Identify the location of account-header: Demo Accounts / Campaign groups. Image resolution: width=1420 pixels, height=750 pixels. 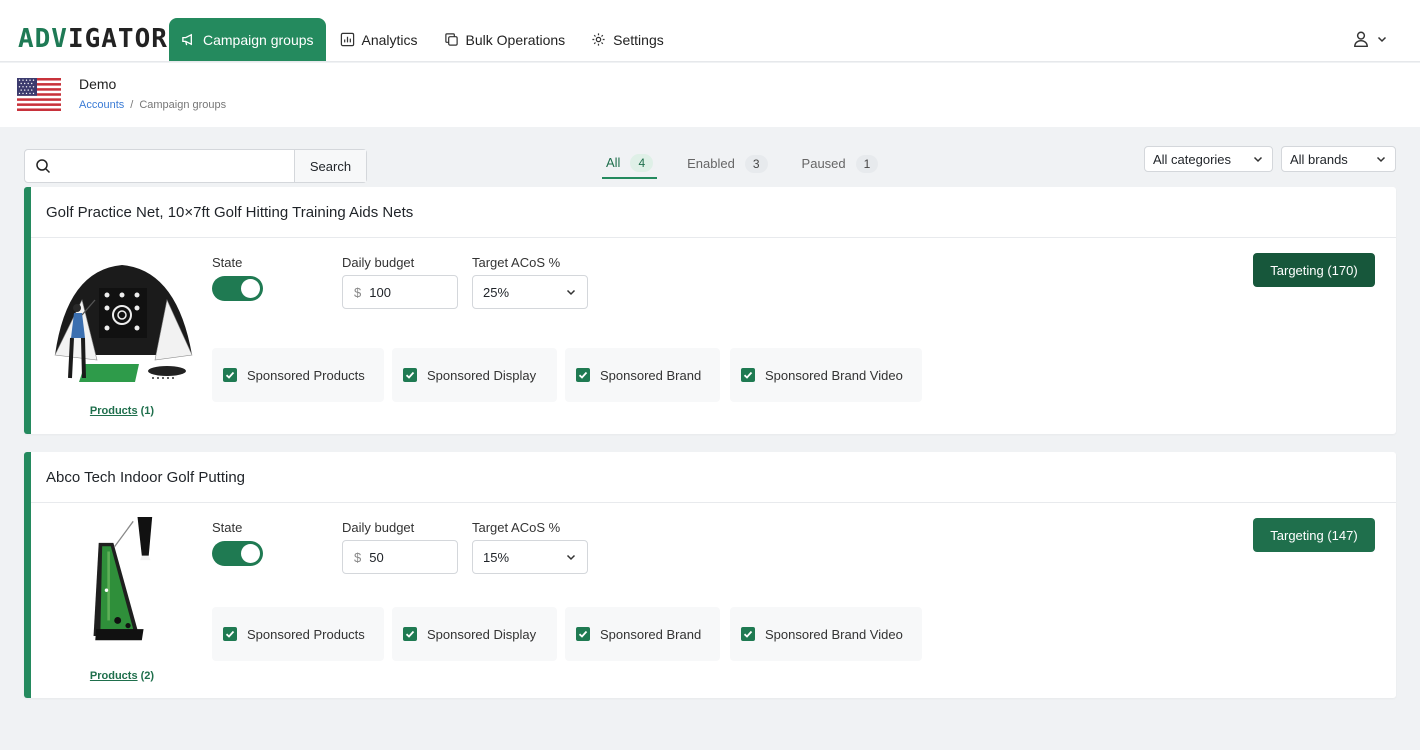
(710, 95).